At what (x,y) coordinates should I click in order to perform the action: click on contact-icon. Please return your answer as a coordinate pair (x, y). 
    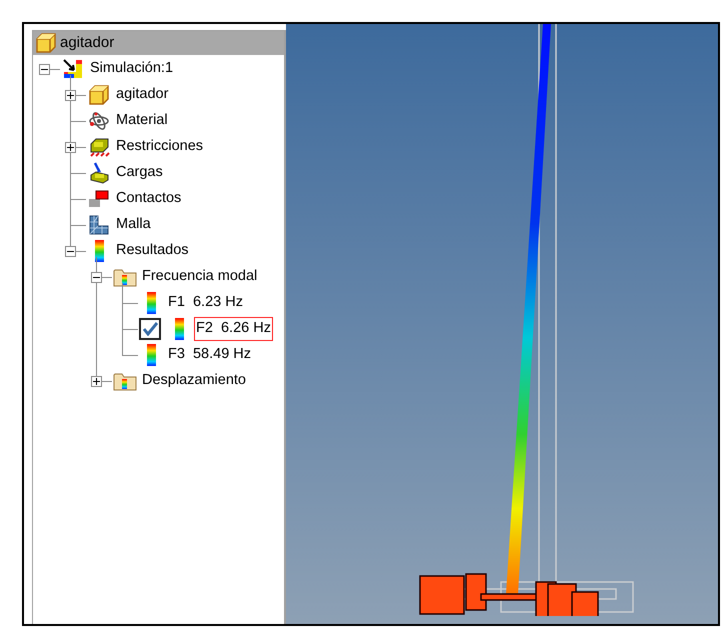
    Looking at the image, I should click on (99, 199).